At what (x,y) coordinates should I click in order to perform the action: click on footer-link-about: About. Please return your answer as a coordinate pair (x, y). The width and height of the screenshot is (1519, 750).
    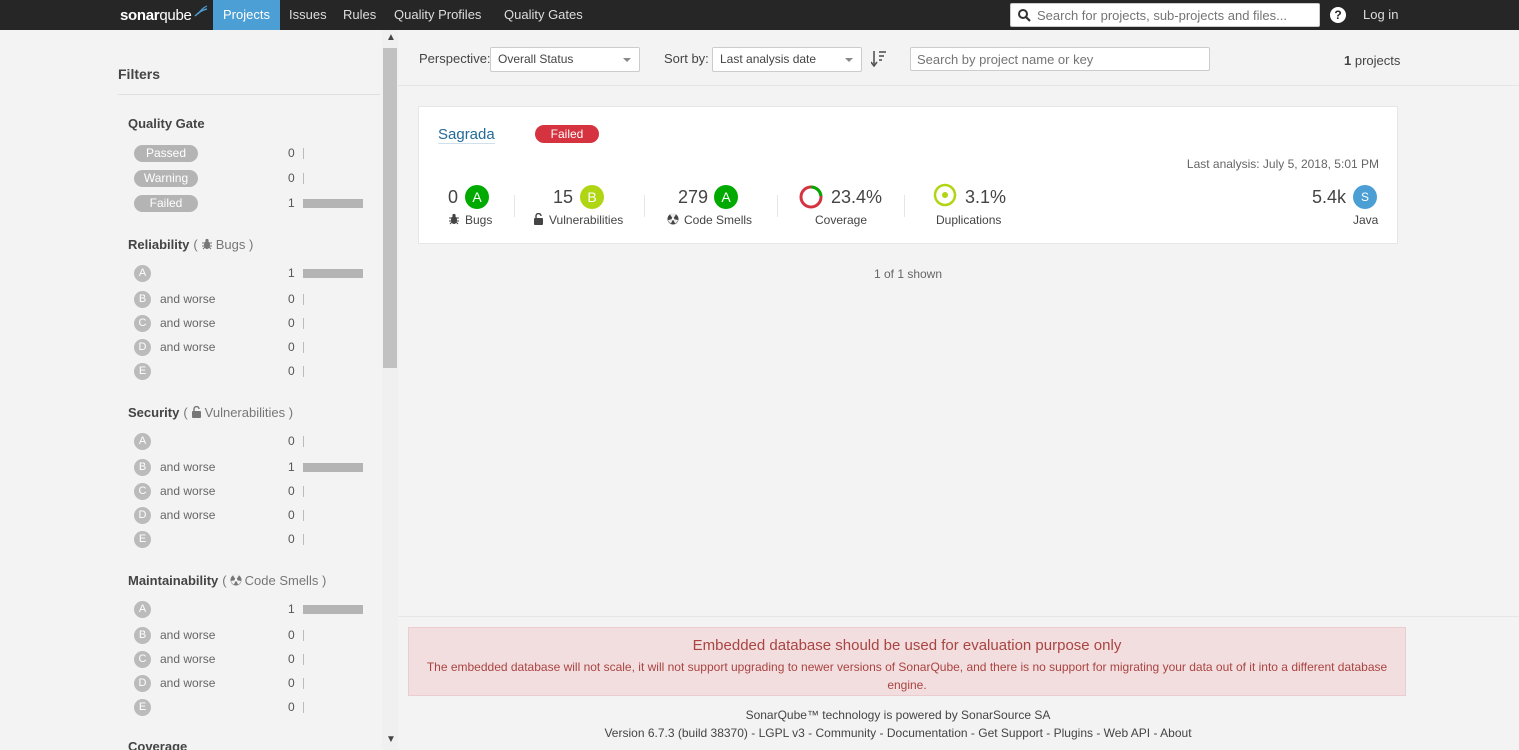
    Looking at the image, I should click on (1175, 733).